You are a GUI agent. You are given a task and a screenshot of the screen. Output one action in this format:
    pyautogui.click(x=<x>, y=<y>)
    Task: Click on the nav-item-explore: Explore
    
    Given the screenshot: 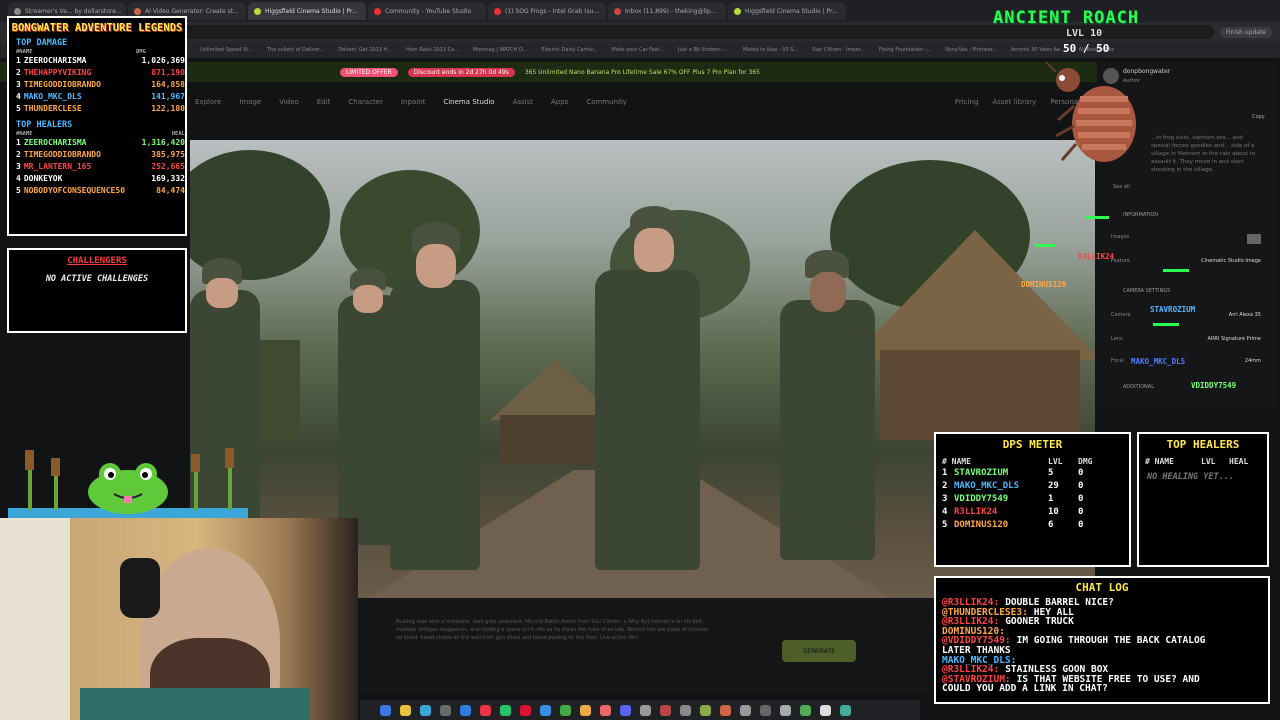 What is the action you would take?
    pyautogui.click(x=208, y=102)
    